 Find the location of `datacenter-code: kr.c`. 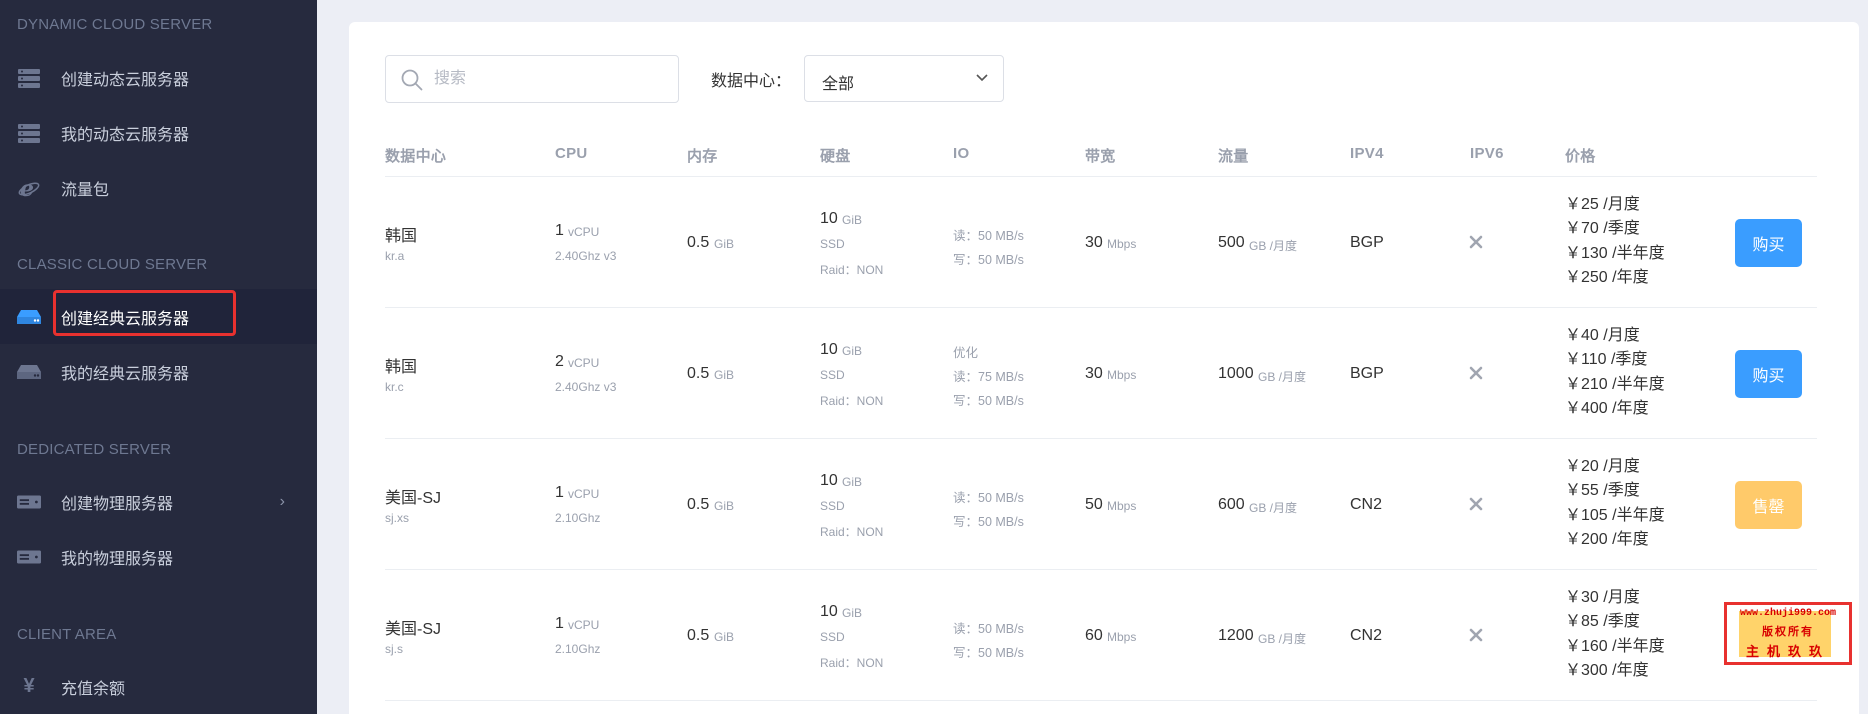

datacenter-code: kr.c is located at coordinates (394, 387).